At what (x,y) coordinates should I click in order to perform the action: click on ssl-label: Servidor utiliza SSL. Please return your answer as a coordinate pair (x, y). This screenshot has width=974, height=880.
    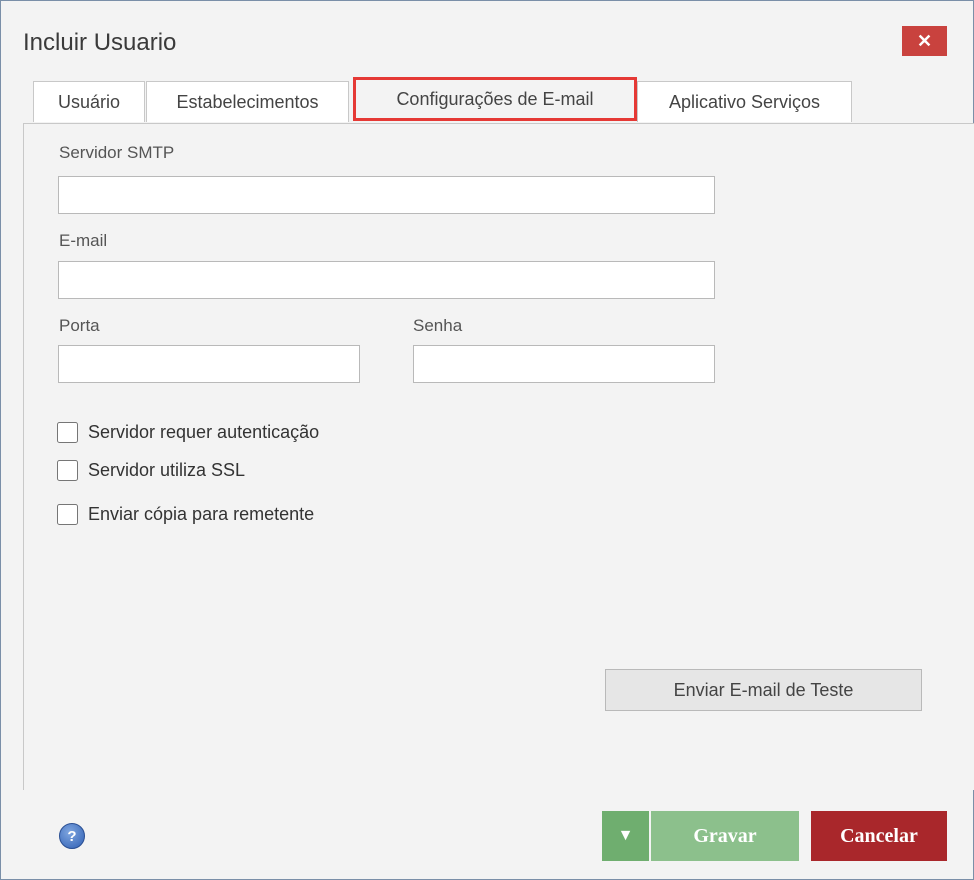
    Looking at the image, I should click on (167, 470).